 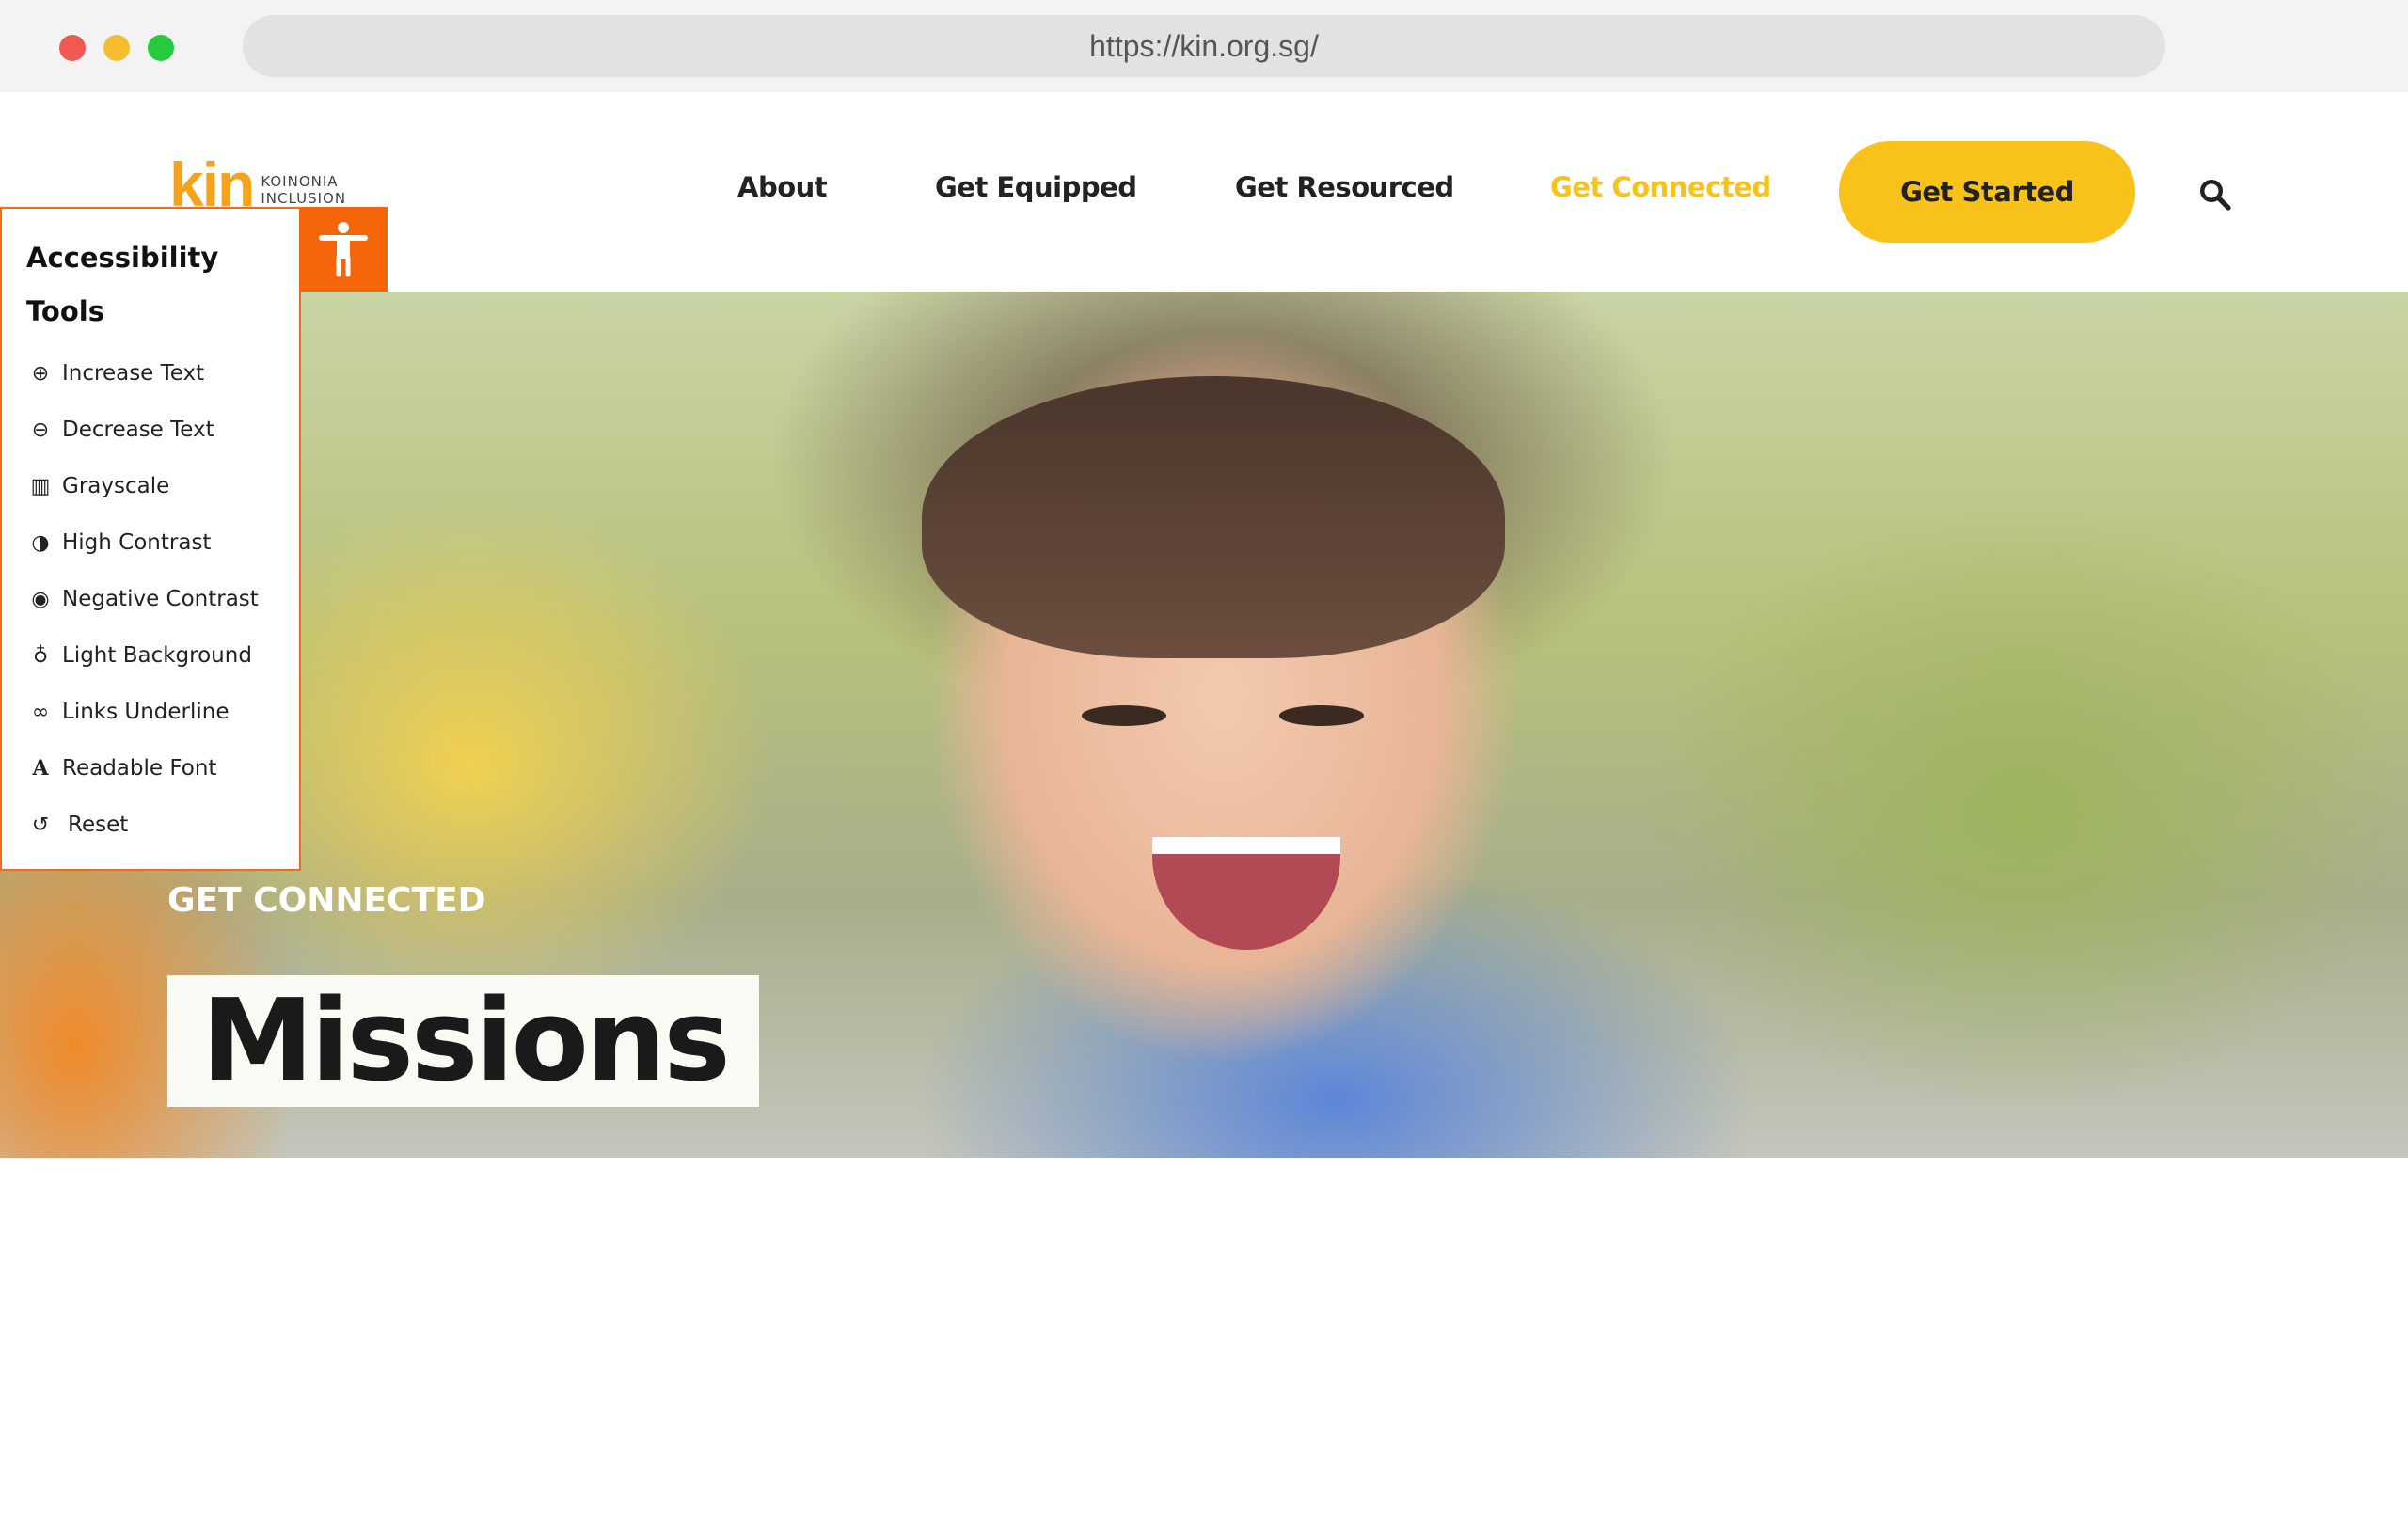 What do you see at coordinates (2214, 194) in the screenshot?
I see `search-icon` at bounding box center [2214, 194].